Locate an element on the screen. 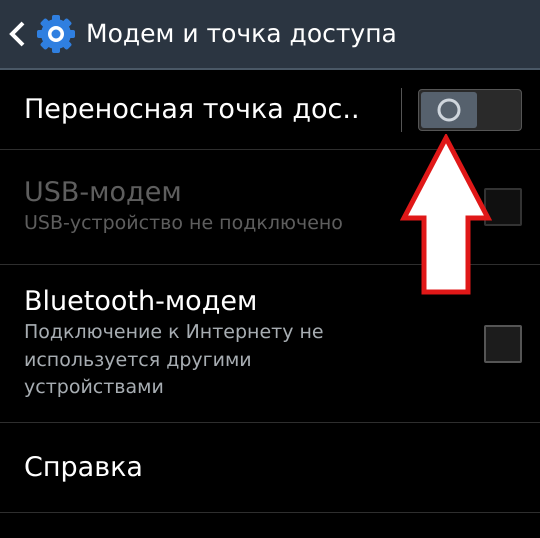  circle-icon is located at coordinates (449, 109).